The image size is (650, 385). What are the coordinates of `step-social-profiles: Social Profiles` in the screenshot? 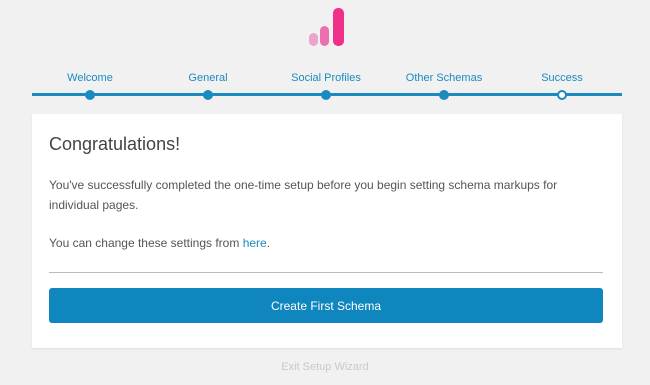 It's located at (326, 85).